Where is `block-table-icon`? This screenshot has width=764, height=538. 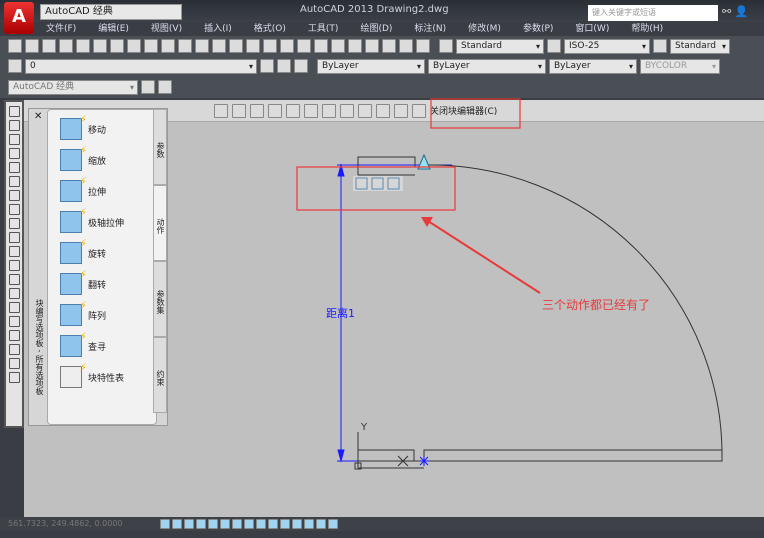 block-table-icon is located at coordinates (73, 374).